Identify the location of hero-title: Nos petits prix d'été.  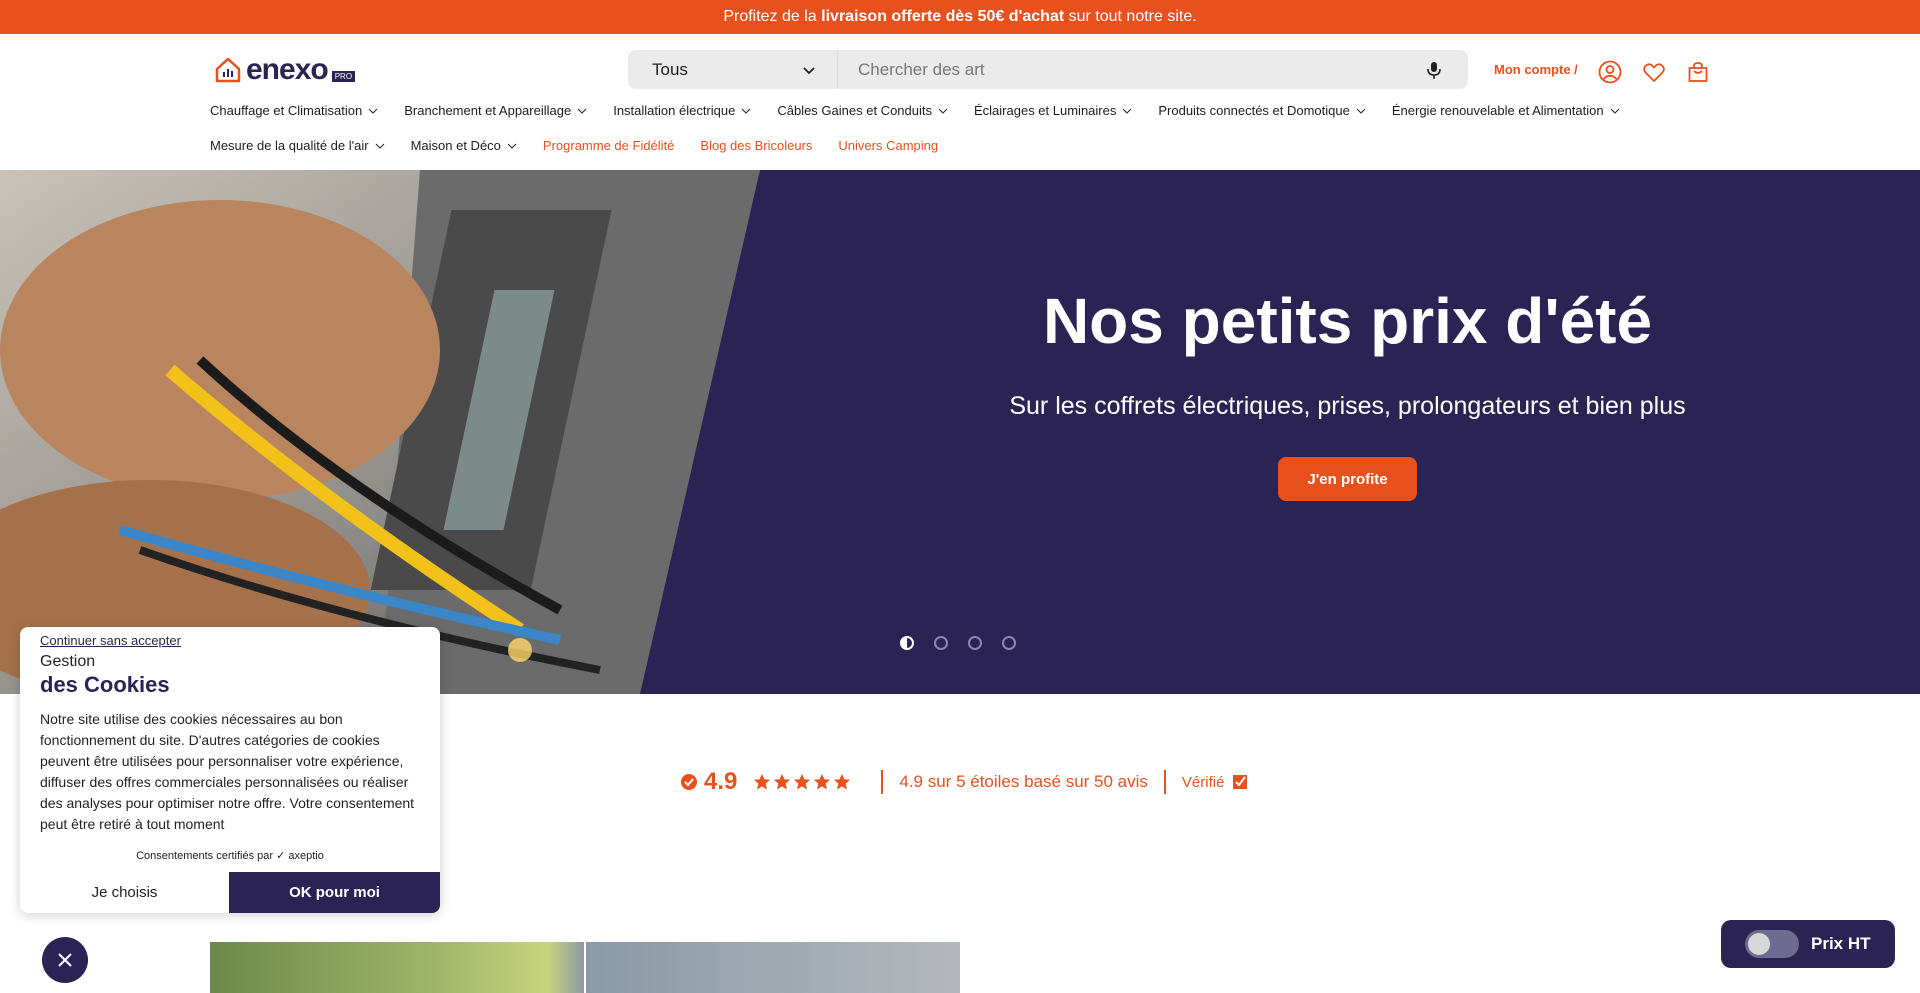
(1347, 321).